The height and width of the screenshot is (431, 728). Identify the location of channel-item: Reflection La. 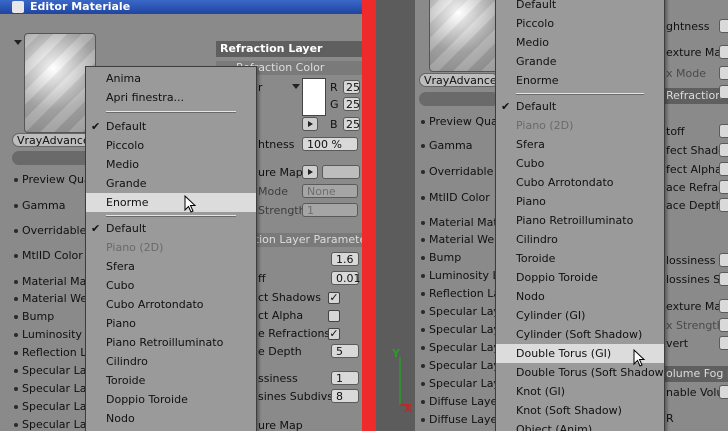
(53, 353).